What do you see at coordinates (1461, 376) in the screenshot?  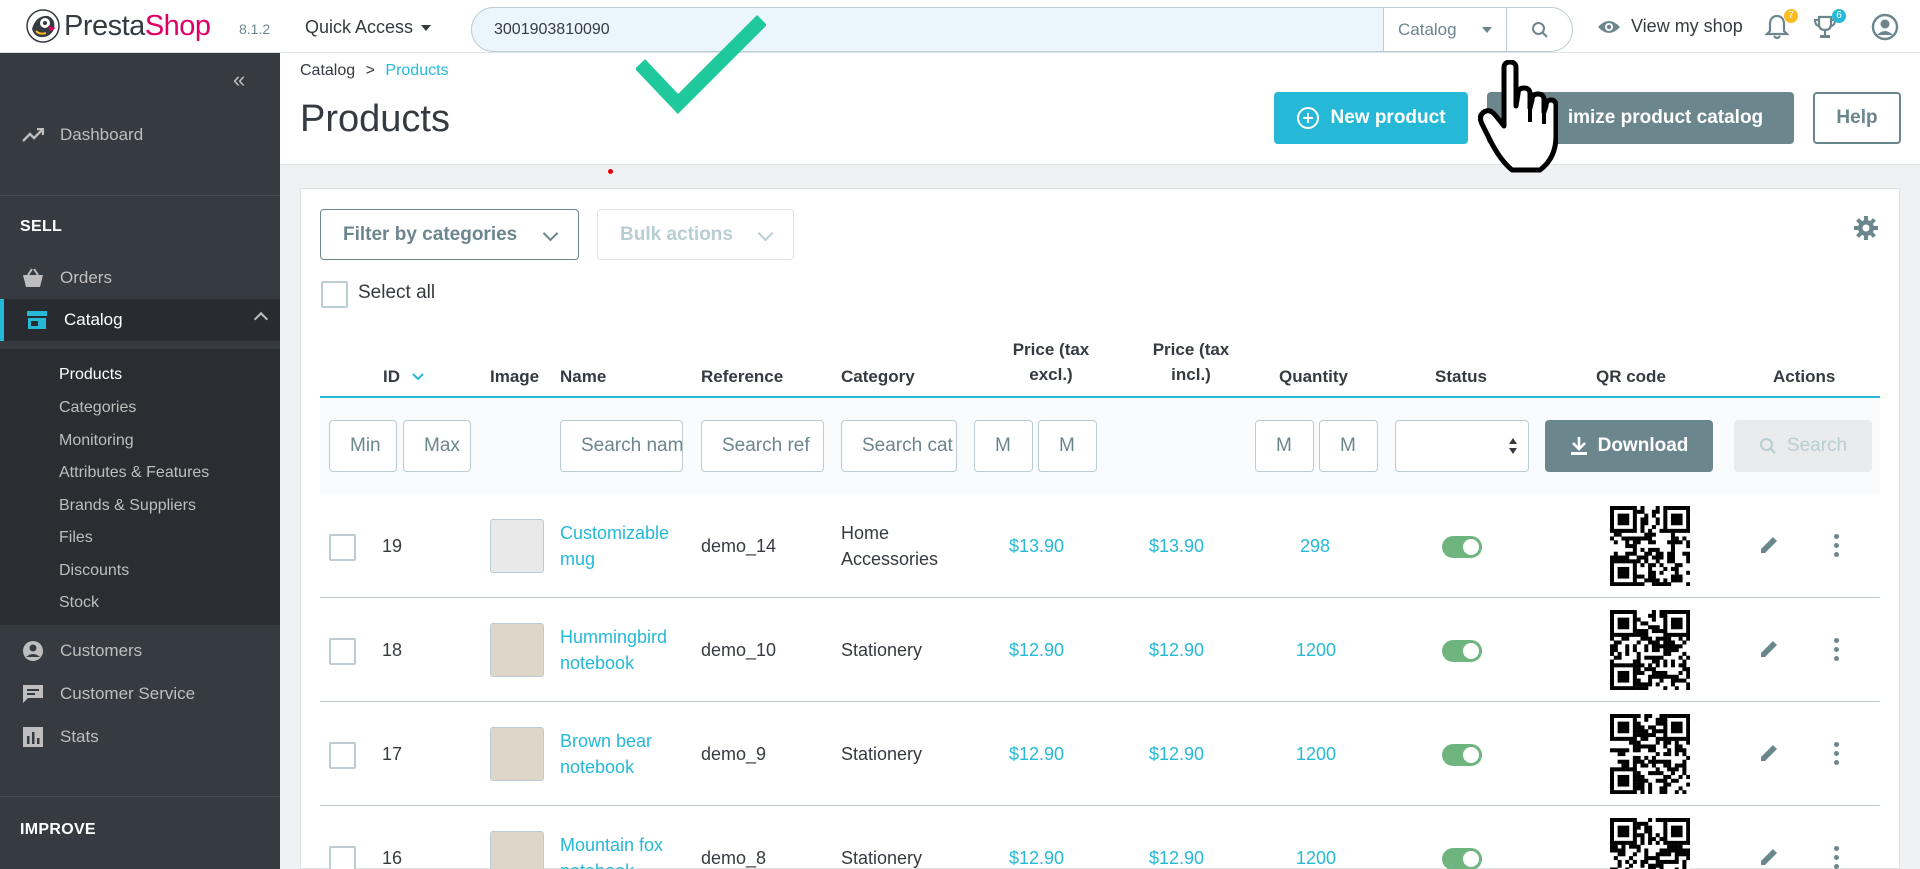 I see `column-header-status: Status` at bounding box center [1461, 376].